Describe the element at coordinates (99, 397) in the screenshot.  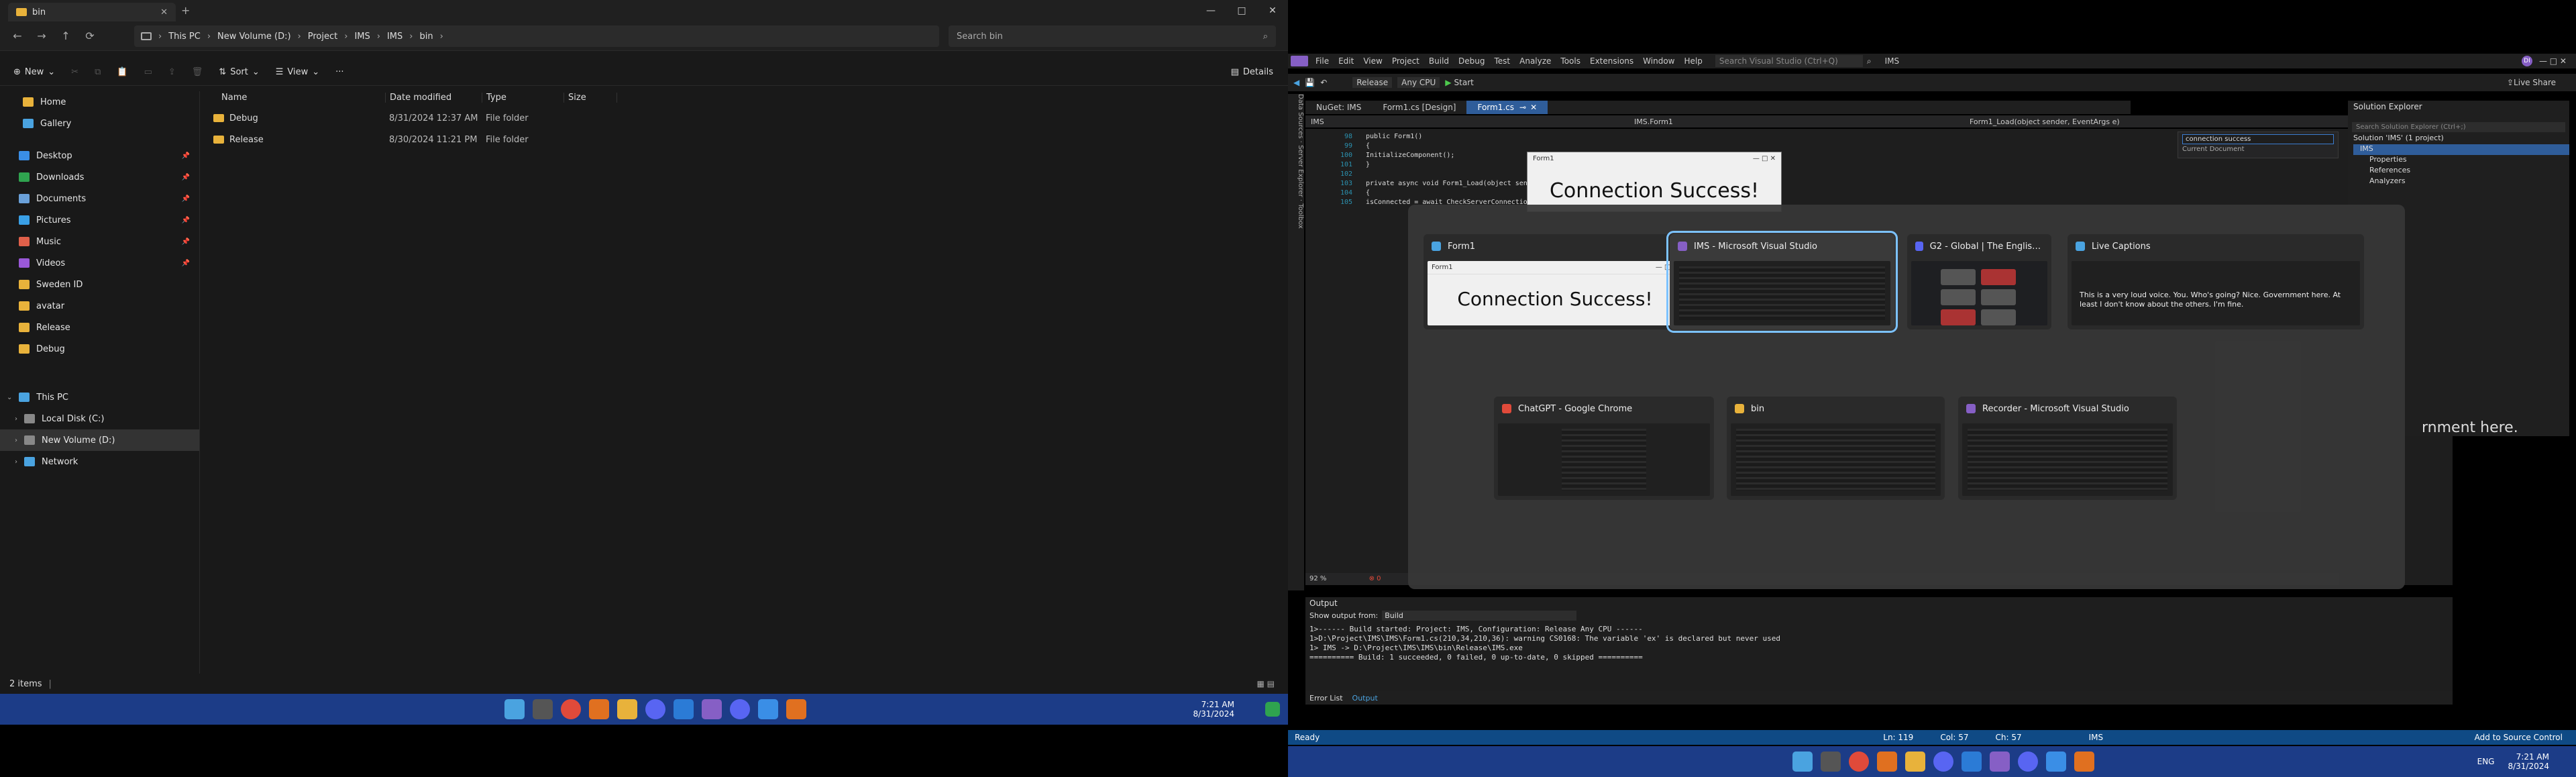
I see `tree-item-this-pc: ⌄ This PC` at that location.